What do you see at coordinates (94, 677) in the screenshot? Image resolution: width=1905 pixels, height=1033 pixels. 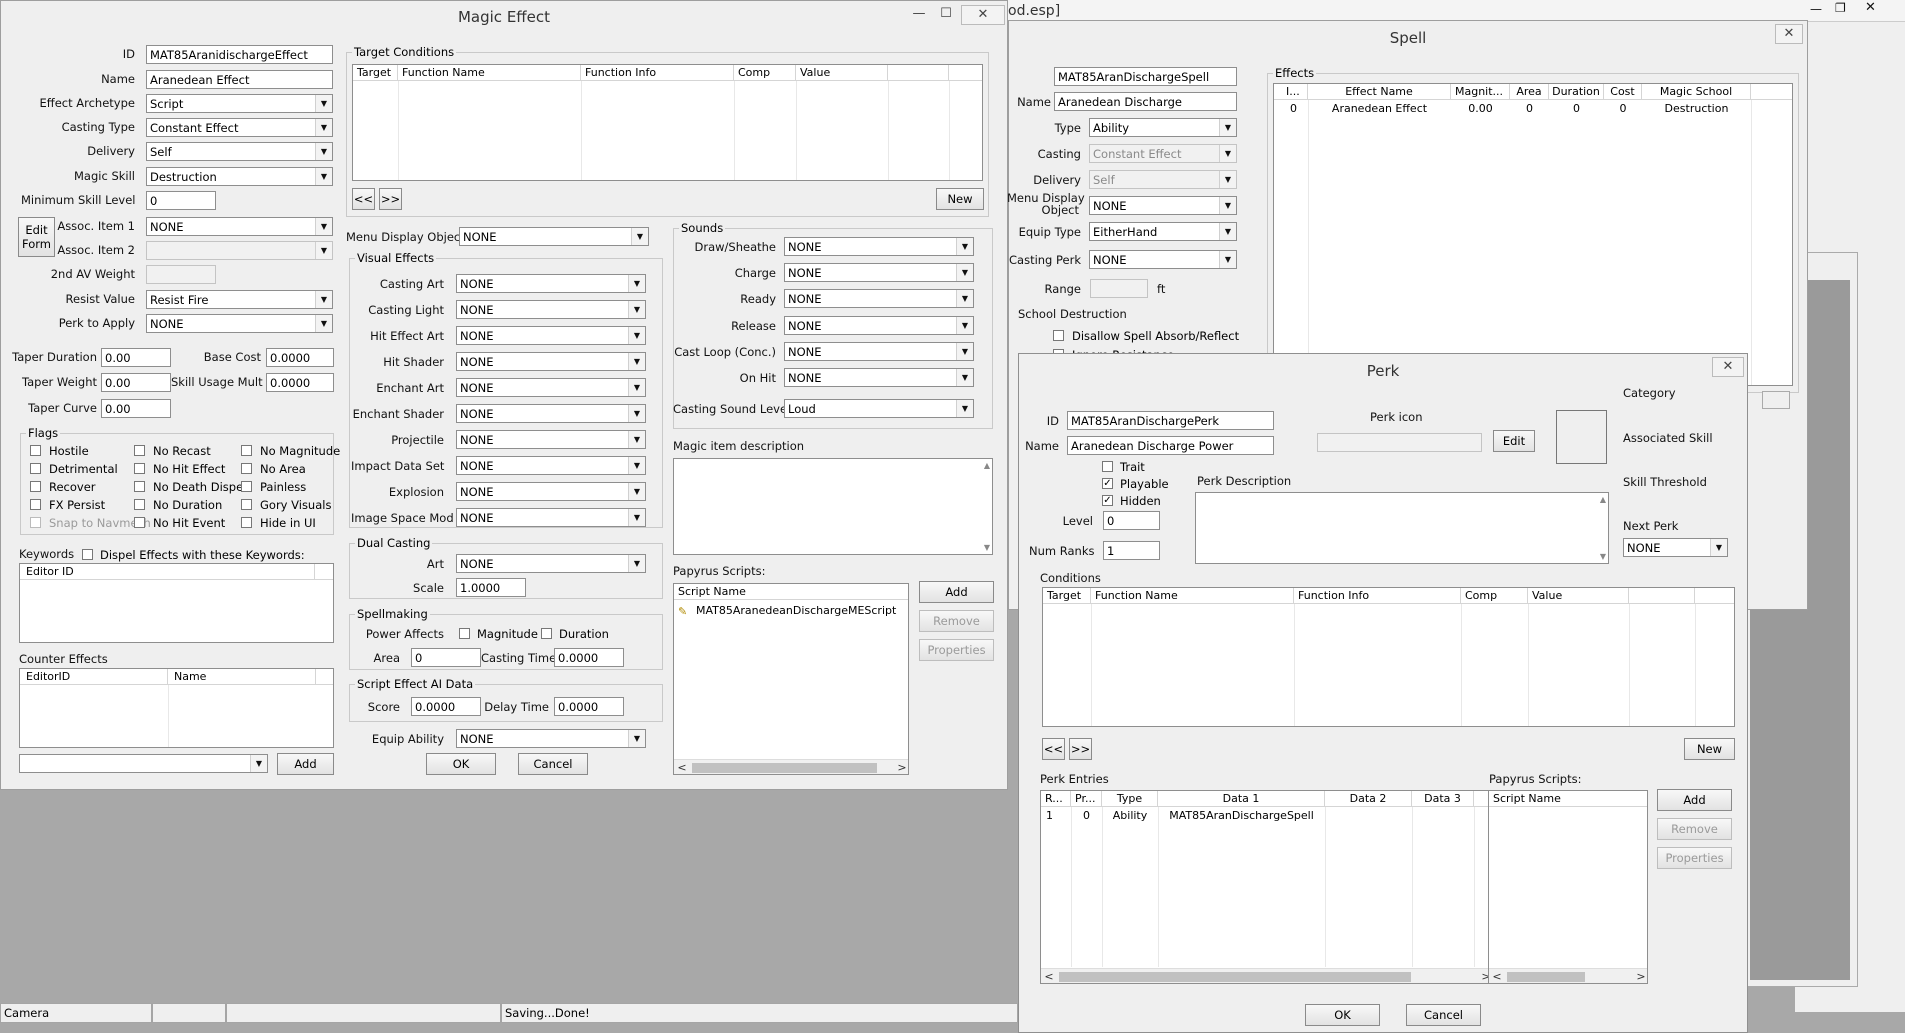 I see `counter-header: EditorID` at bounding box center [94, 677].